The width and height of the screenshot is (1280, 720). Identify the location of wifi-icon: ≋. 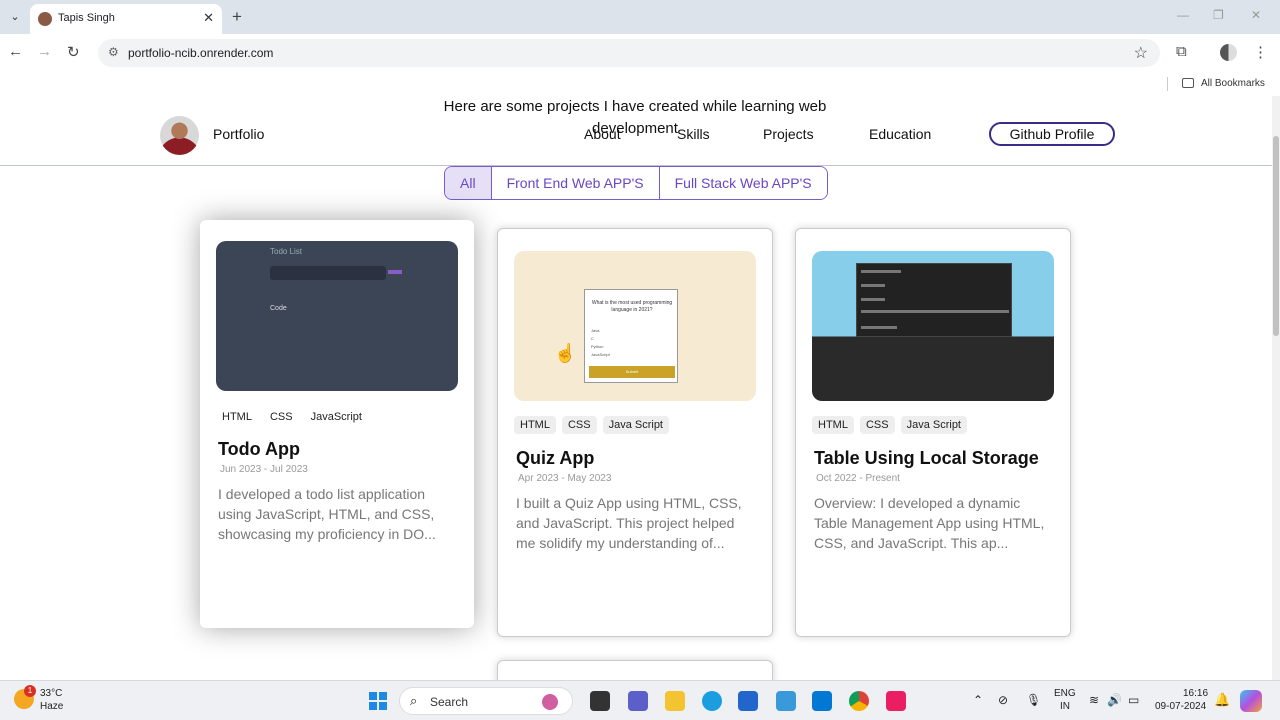
(1094, 700).